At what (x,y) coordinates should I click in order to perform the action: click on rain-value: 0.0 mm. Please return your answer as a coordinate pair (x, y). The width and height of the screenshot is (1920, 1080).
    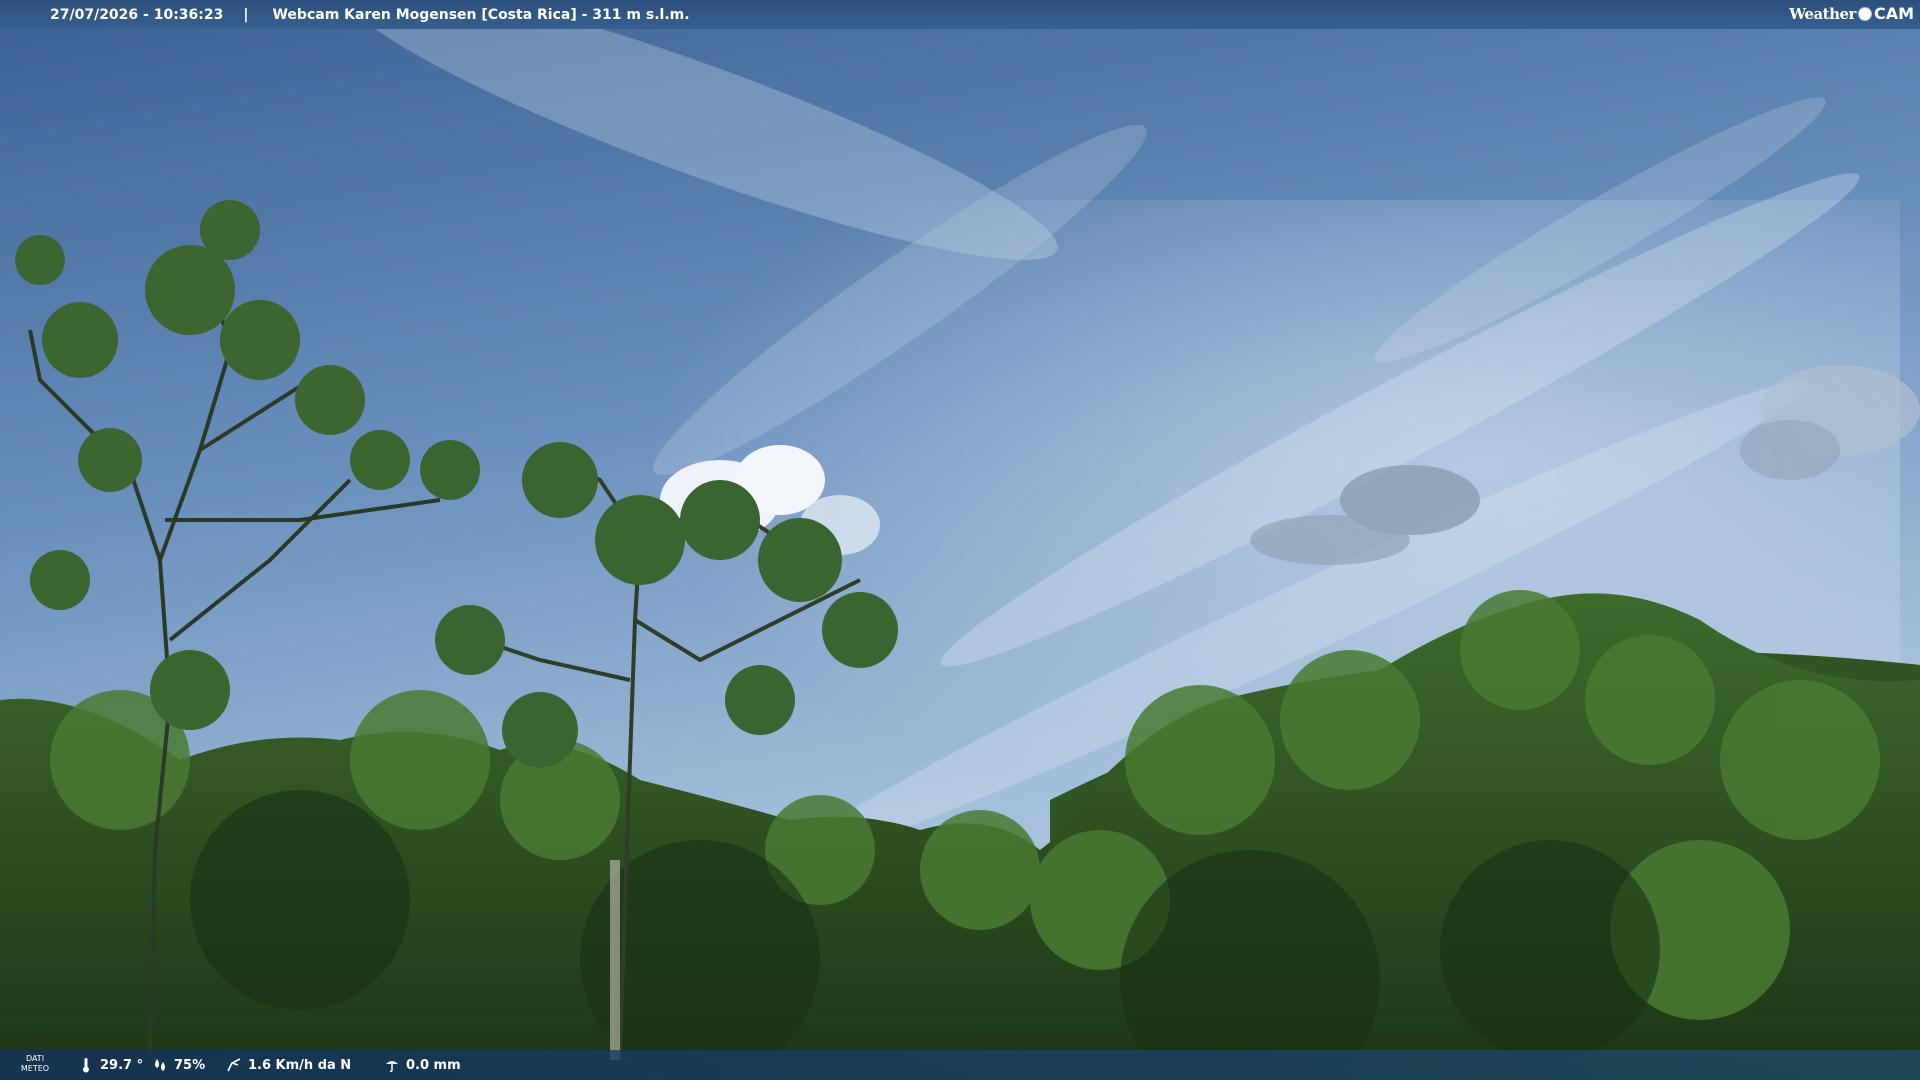
    Looking at the image, I should click on (433, 1065).